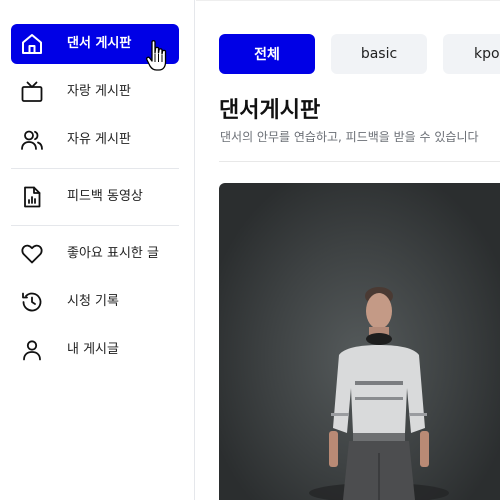 The width and height of the screenshot is (500, 500). I want to click on filter-chip-all: 전체, so click(267, 54).